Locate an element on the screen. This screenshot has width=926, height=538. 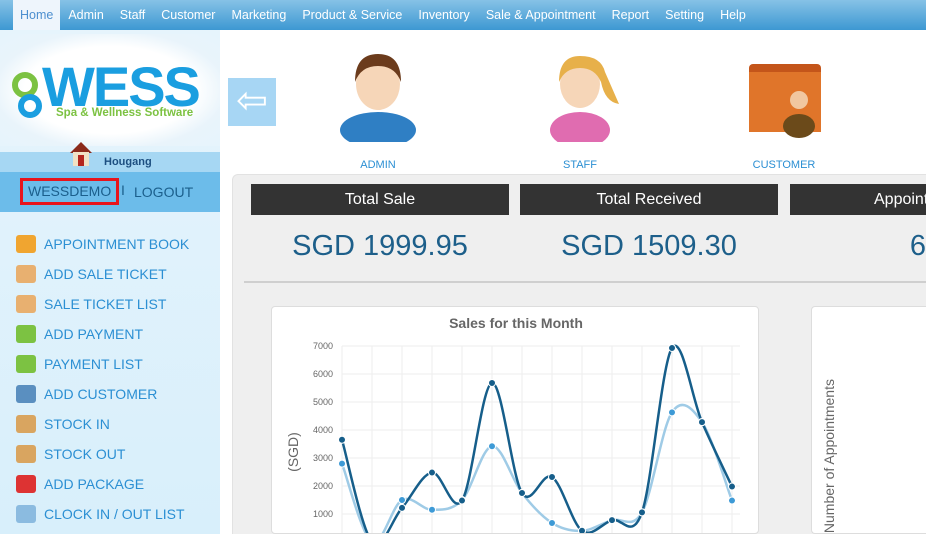
stat-title-total-sale: Total Sale is located at coordinates (380, 199).